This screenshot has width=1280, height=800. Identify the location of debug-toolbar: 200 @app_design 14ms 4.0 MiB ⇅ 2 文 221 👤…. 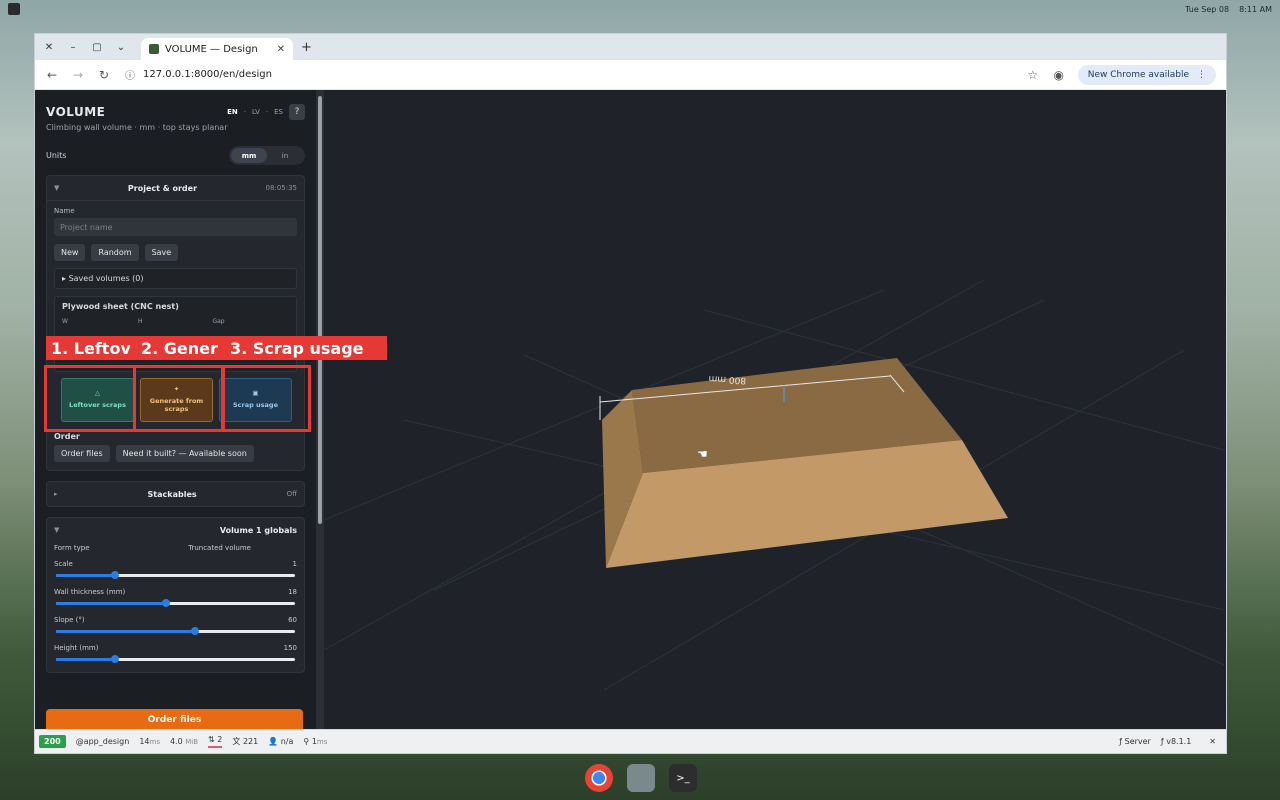
(630, 741).